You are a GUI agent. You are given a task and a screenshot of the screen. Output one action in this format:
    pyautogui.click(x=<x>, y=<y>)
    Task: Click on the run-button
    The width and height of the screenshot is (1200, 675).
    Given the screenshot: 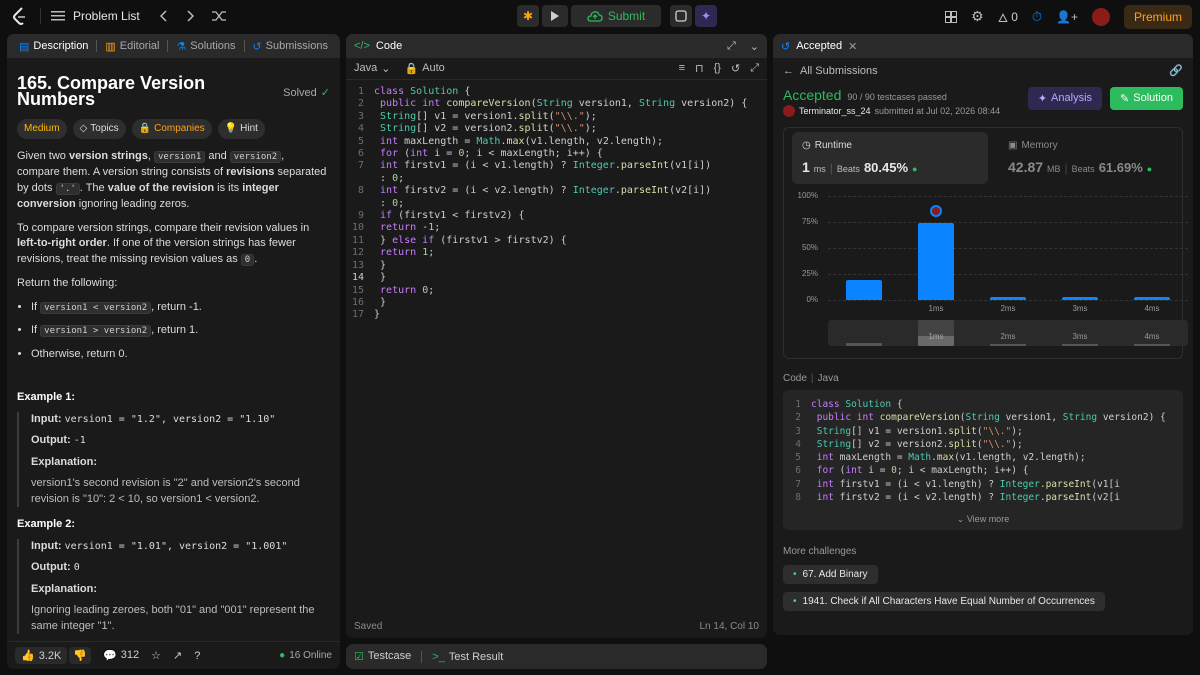 What is the action you would take?
    pyautogui.click(x=555, y=16)
    